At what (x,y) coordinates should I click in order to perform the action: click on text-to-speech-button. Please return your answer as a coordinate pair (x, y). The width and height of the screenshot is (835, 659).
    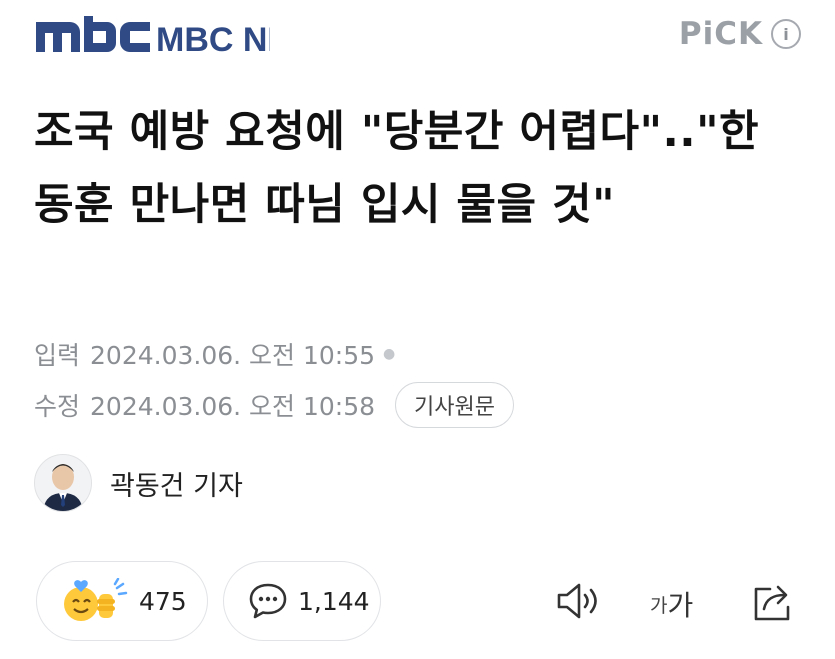
    Looking at the image, I should click on (578, 601).